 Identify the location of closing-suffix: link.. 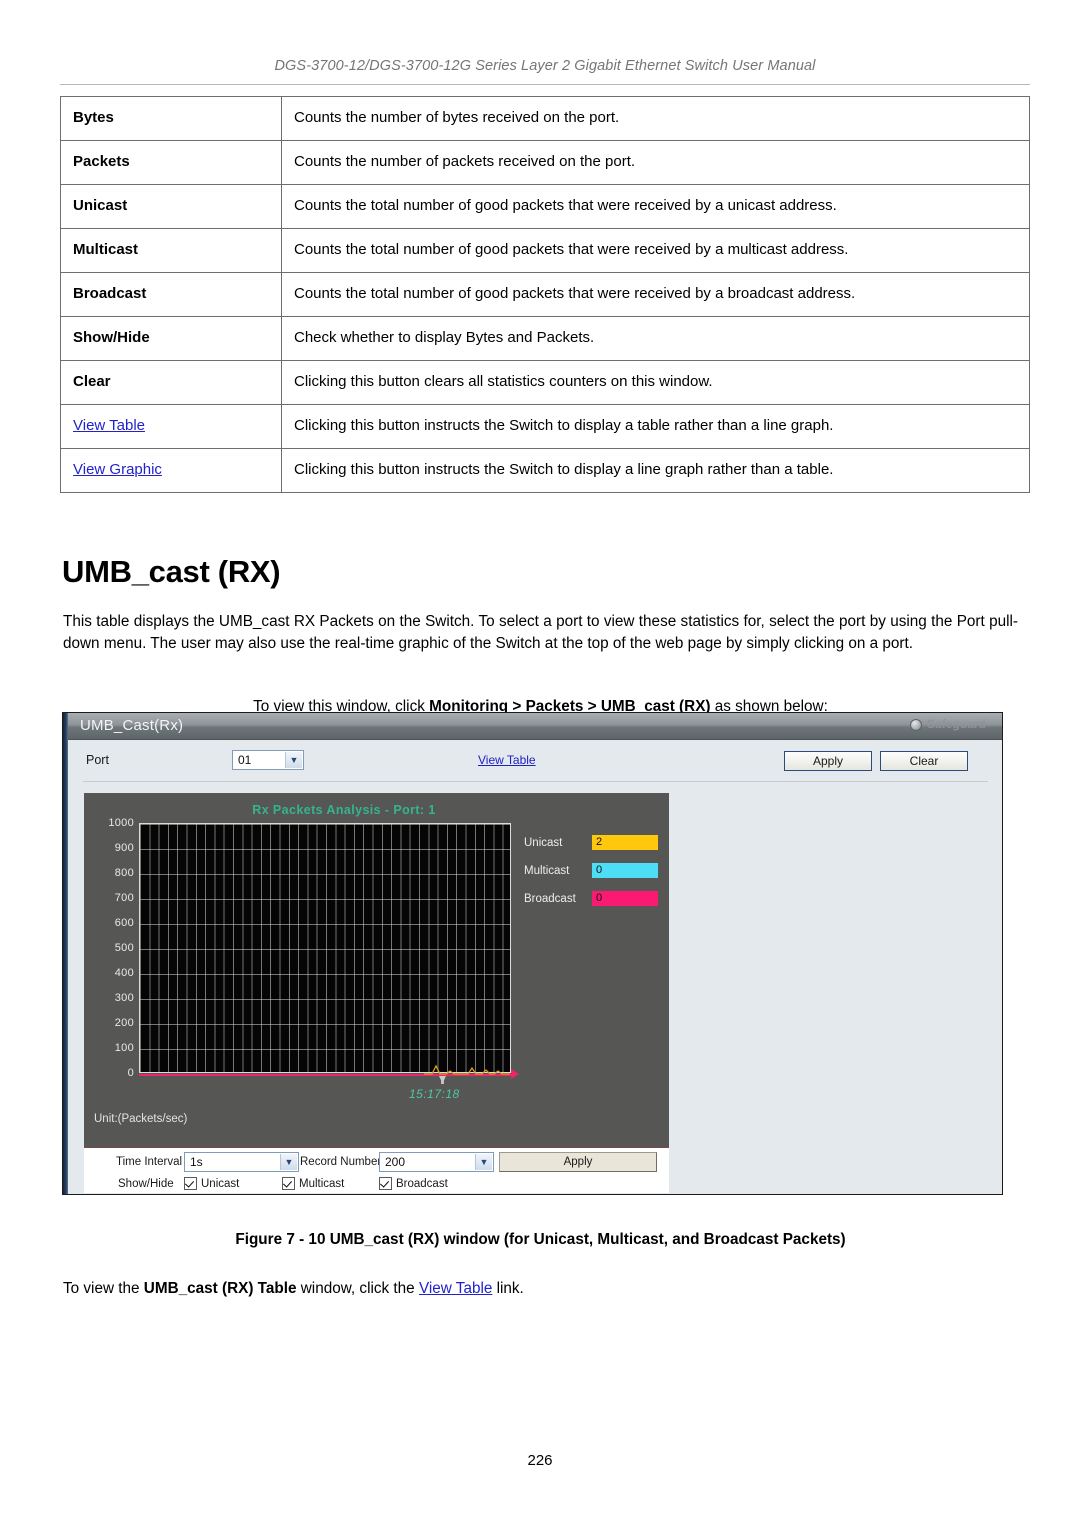
(508, 1289).